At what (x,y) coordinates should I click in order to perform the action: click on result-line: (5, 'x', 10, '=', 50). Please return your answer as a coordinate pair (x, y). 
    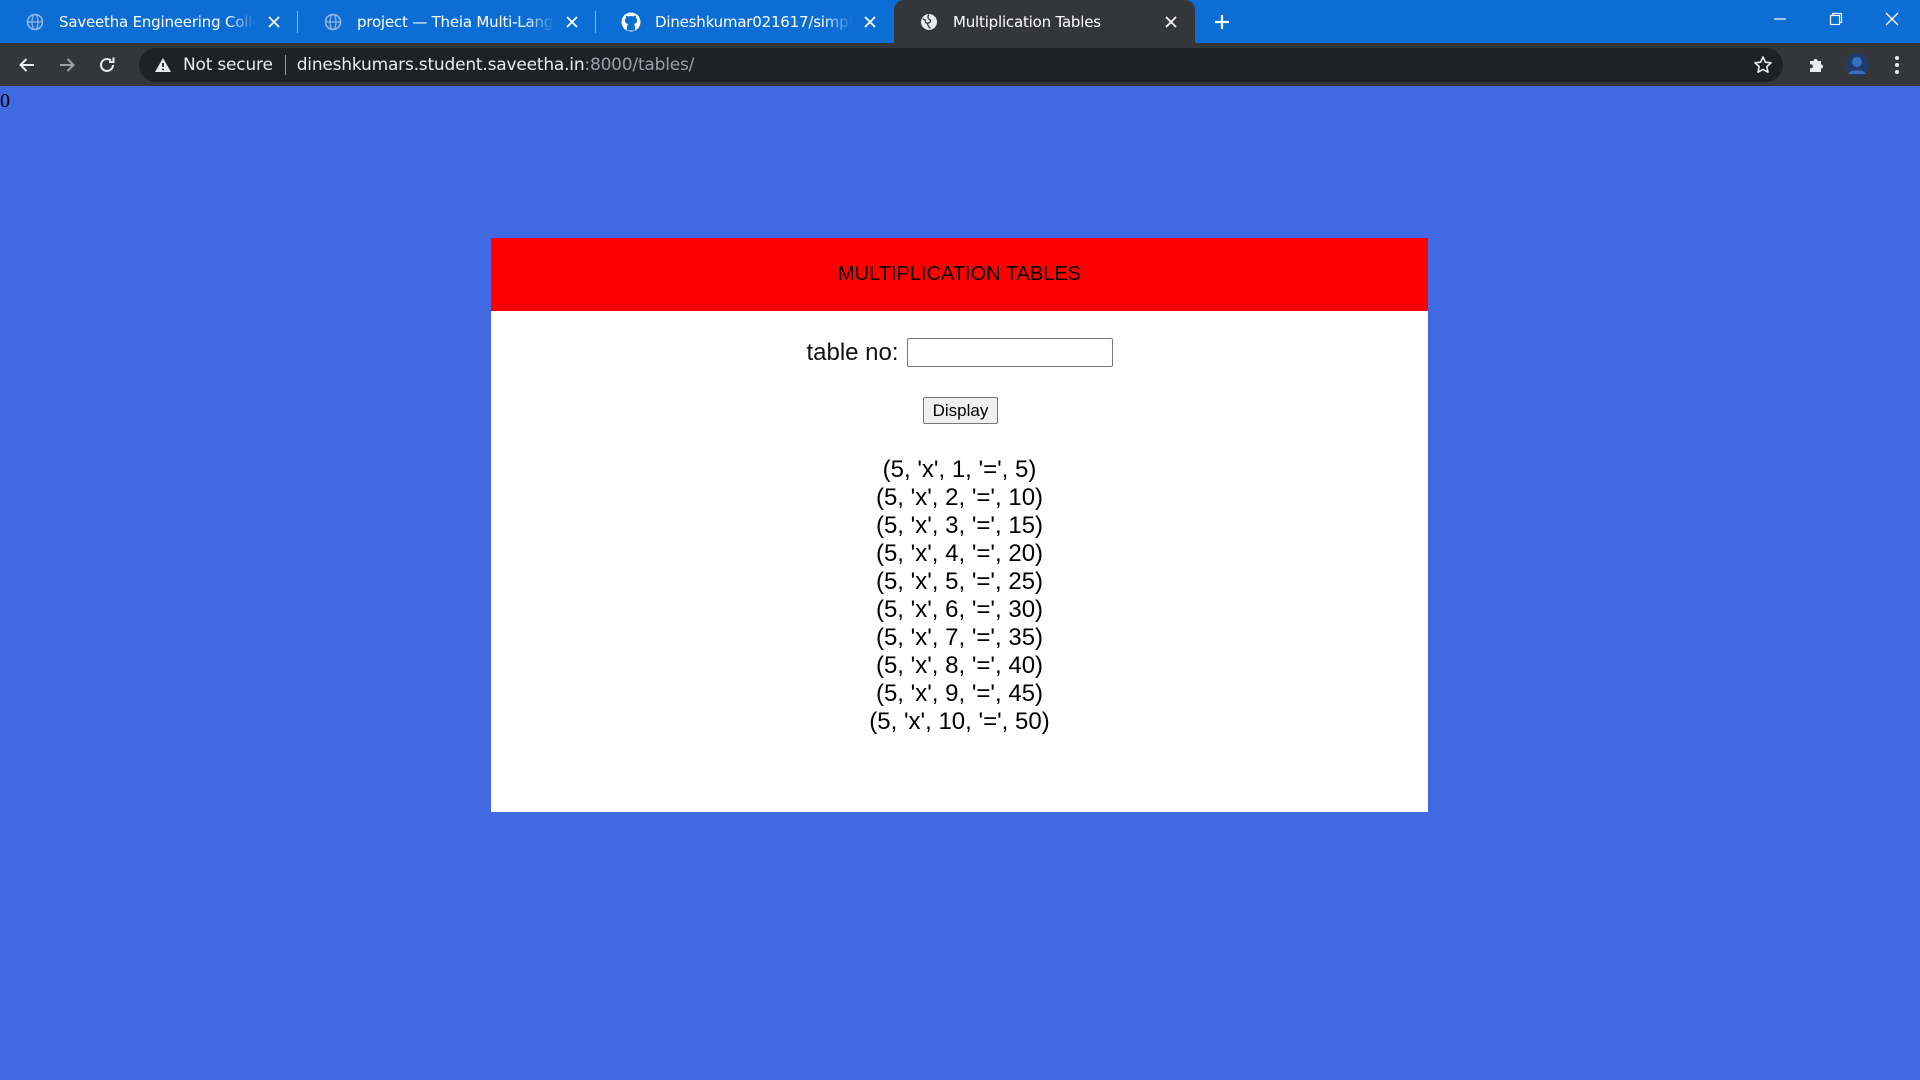
    Looking at the image, I should click on (959, 721).